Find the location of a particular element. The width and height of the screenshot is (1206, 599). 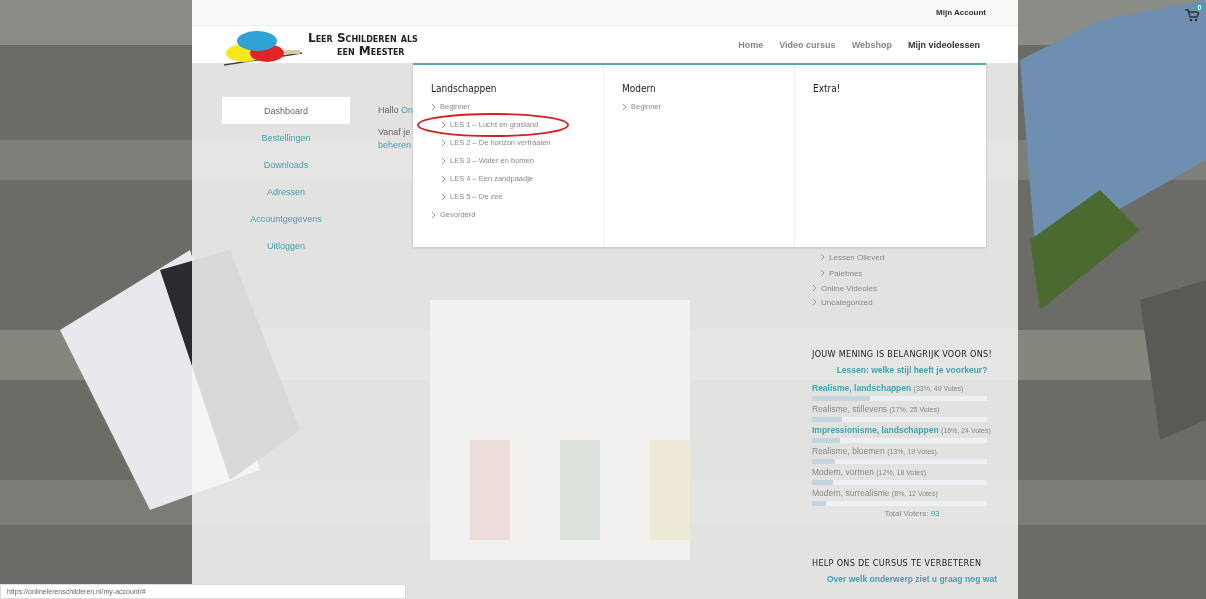

help-question: Over welk onderwerp ziet u graag nog wat is located at coordinates (911, 579).